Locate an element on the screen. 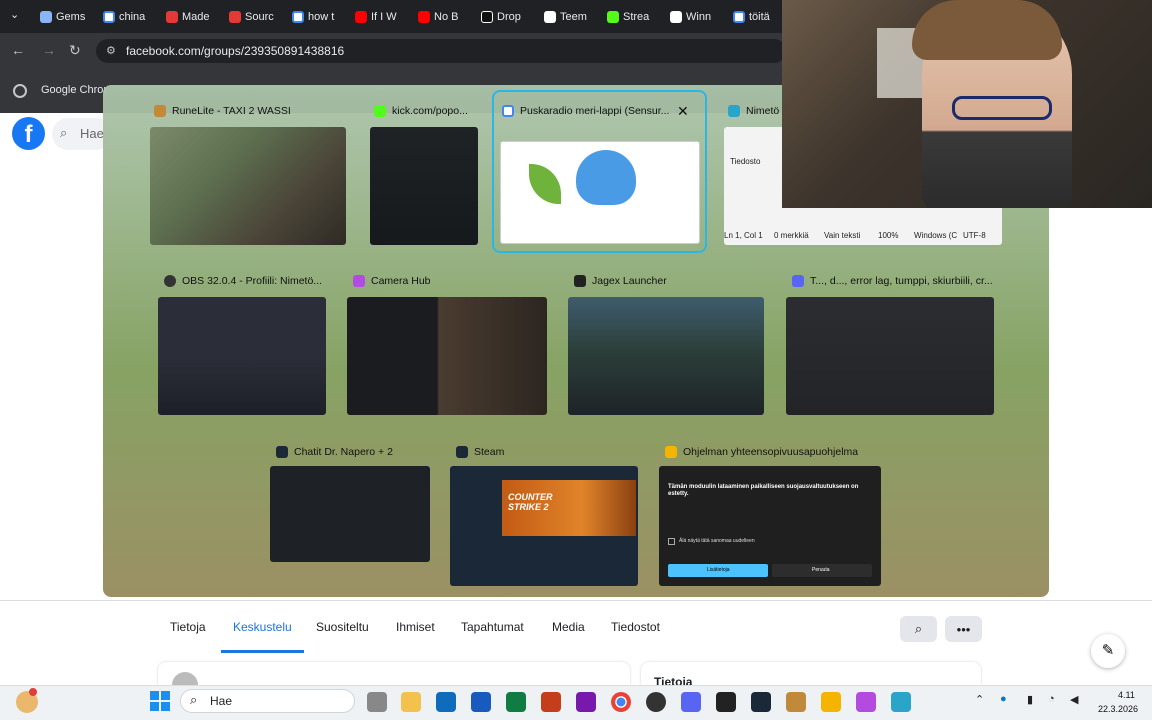 The width and height of the screenshot is (1152, 720). site-info-icon: ⚙ is located at coordinates (111, 50).